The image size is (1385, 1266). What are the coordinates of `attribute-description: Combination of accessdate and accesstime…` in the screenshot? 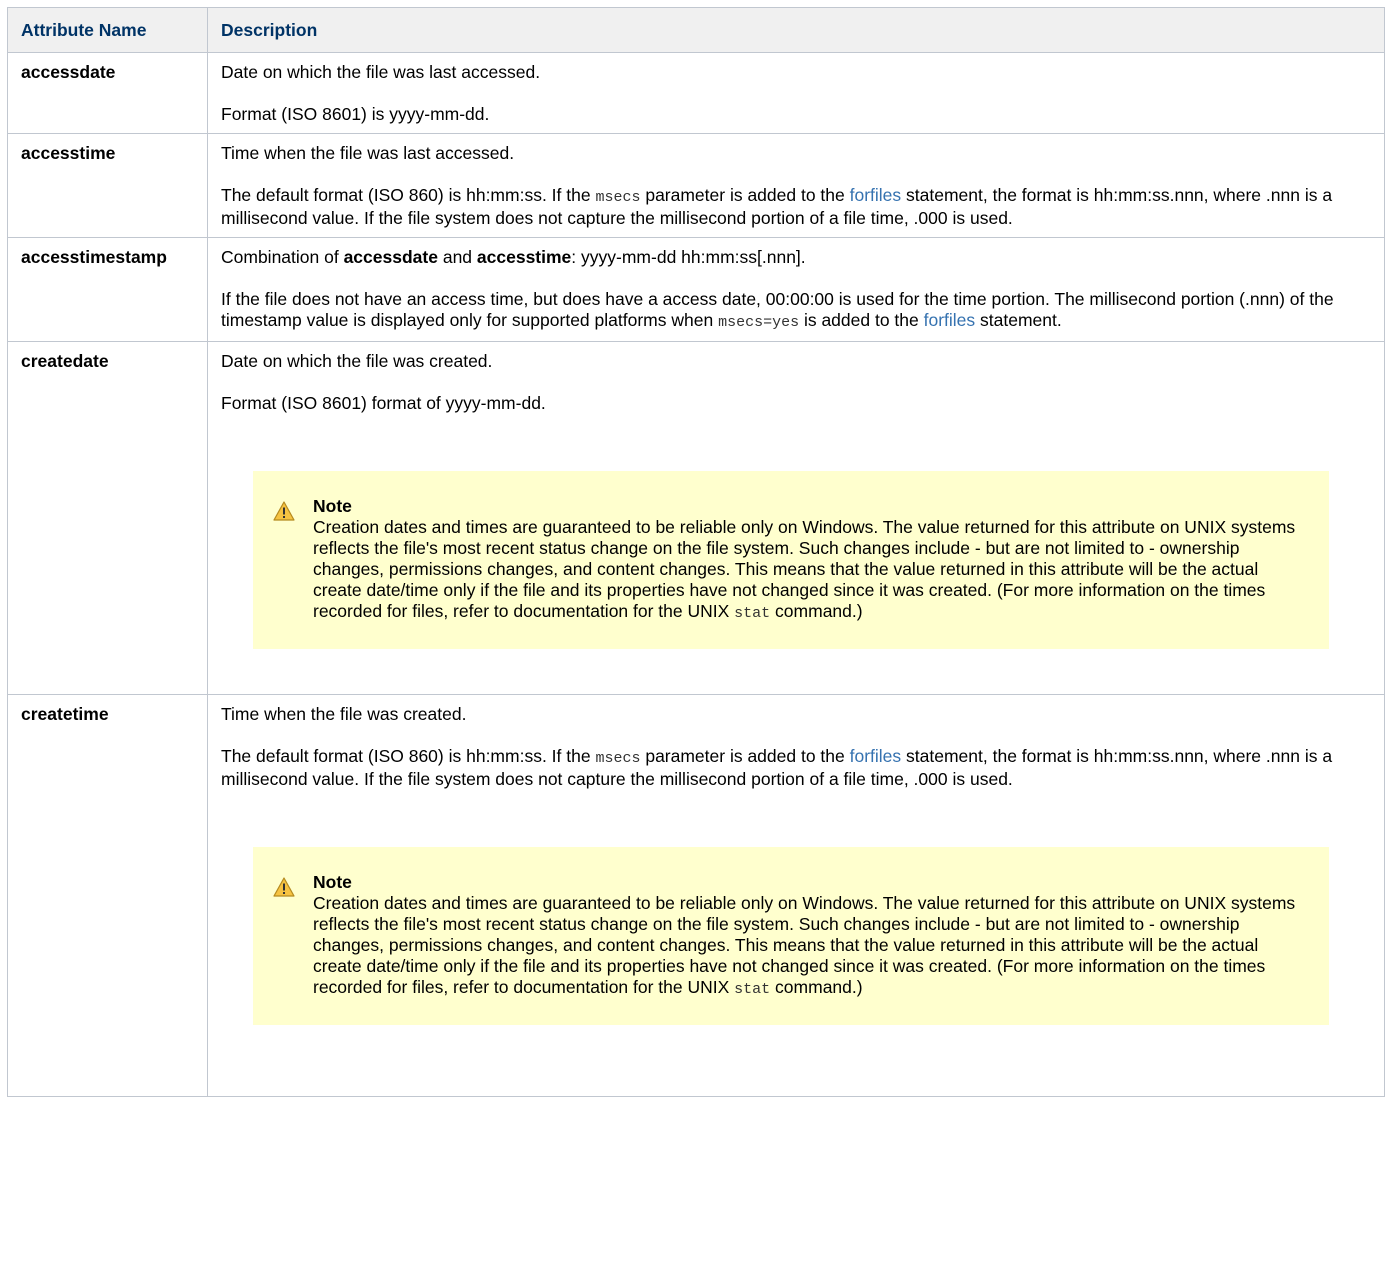 It's located at (796, 289).